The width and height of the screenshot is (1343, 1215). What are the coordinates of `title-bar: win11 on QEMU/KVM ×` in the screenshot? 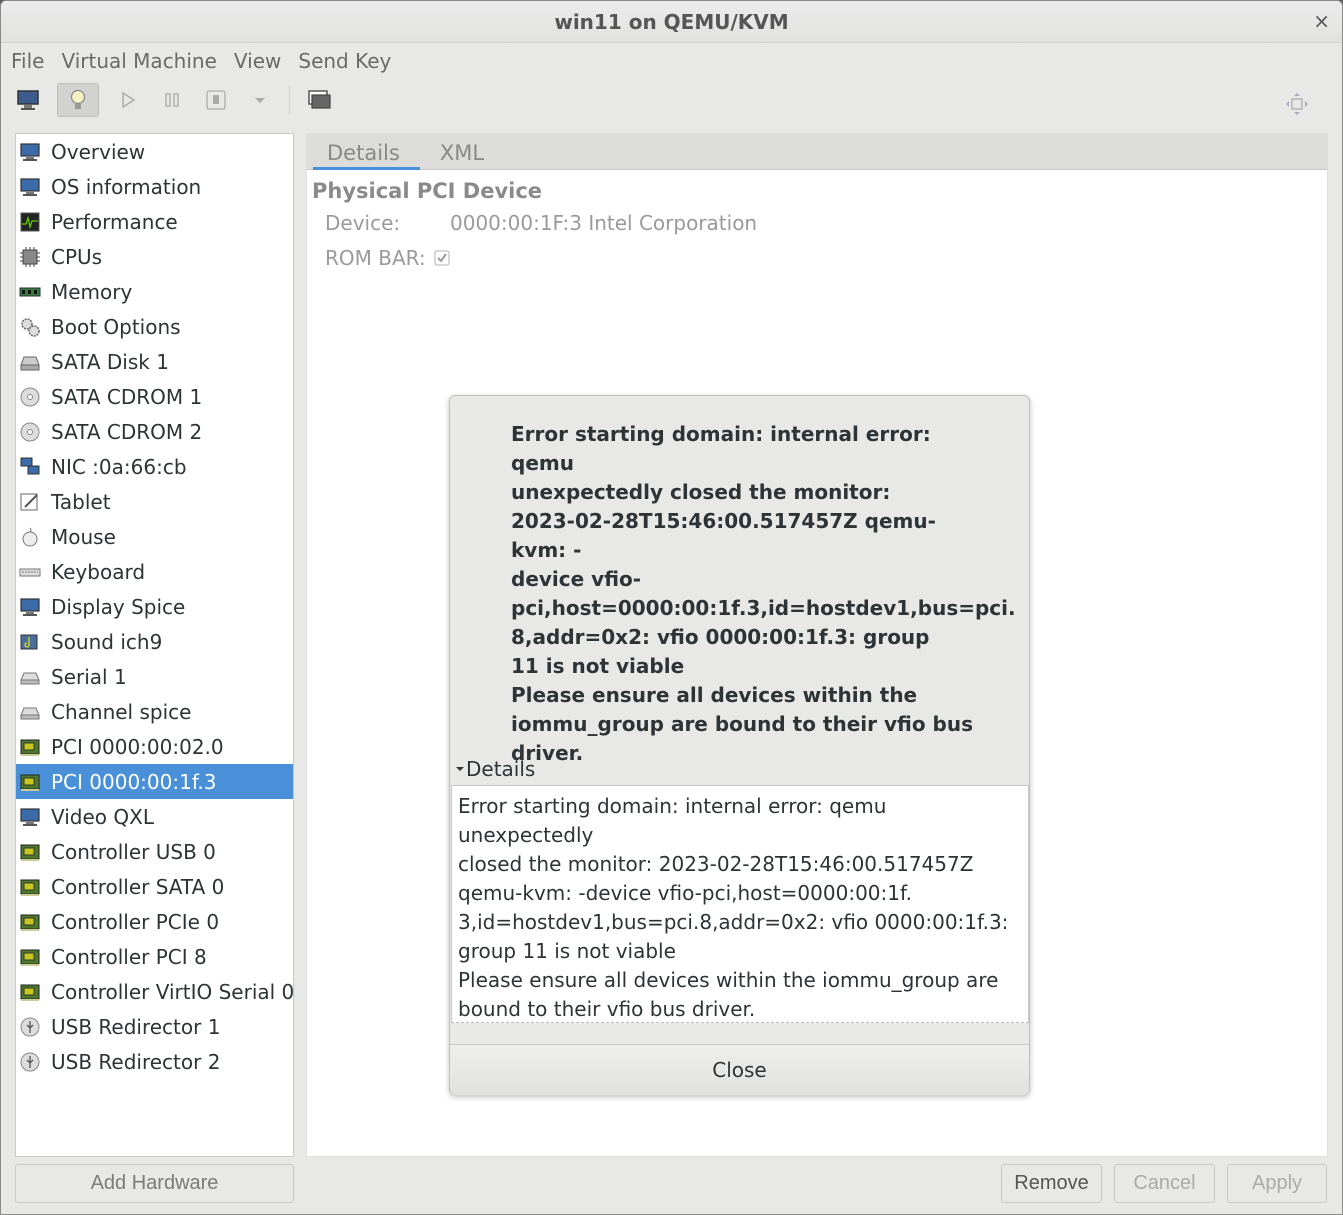 It's located at (671, 22).